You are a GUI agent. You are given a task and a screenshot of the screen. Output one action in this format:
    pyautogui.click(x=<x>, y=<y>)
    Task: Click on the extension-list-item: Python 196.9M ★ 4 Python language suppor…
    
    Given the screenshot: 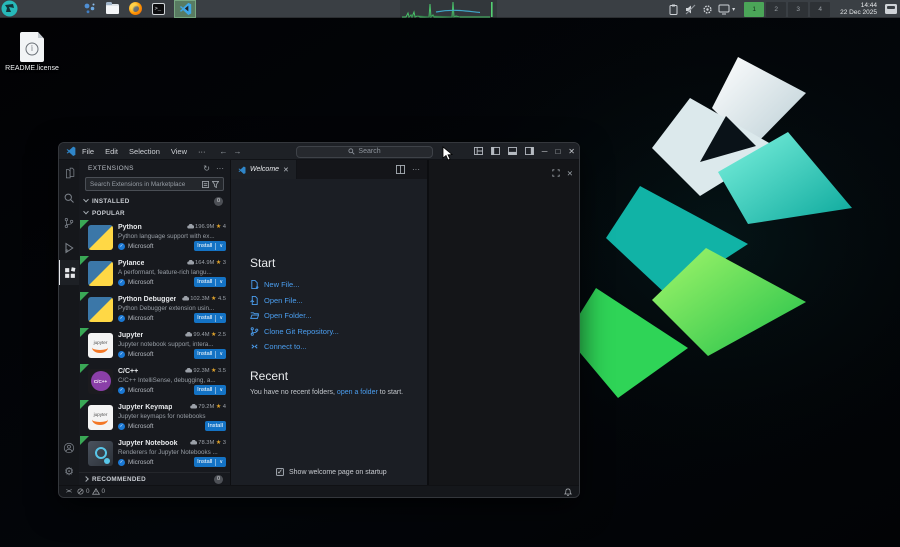 What is the action you would take?
    pyautogui.click(x=154, y=237)
    